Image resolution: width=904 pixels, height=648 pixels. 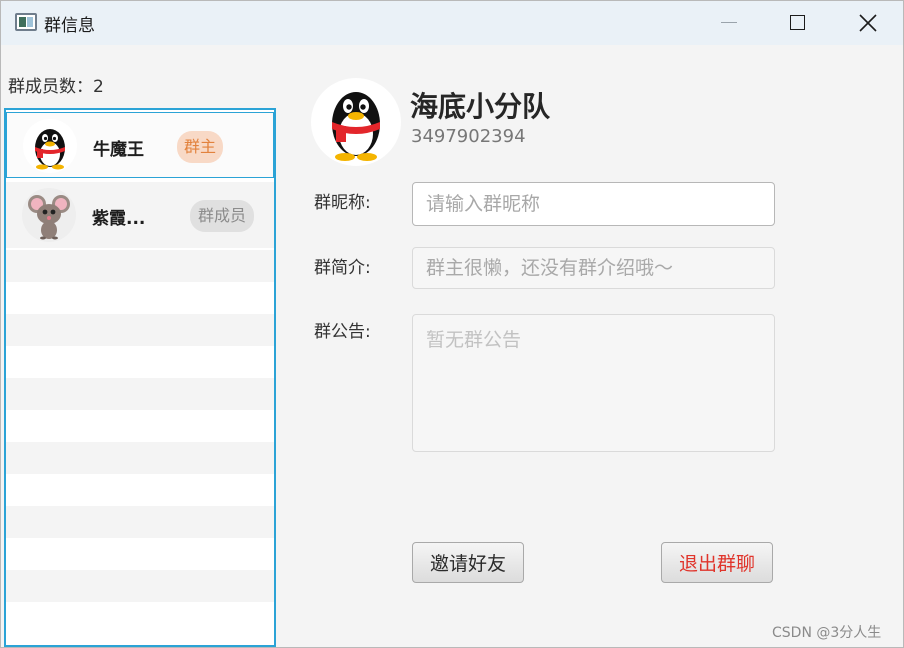 What do you see at coordinates (26, 22) in the screenshot?
I see `app-icon` at bounding box center [26, 22].